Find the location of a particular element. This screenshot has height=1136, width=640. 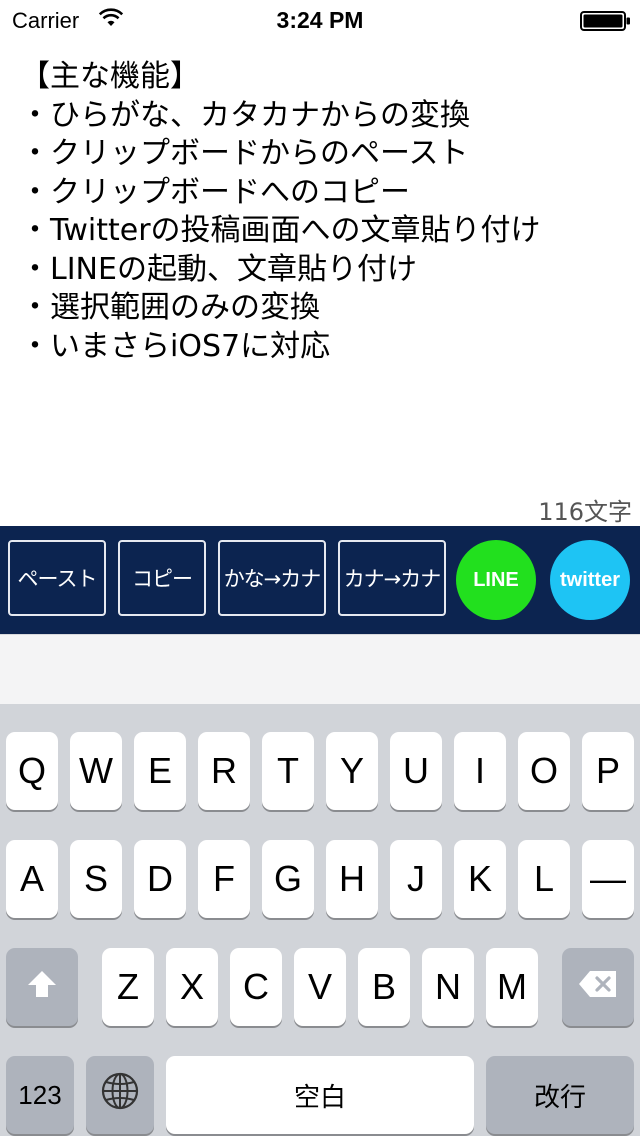

key-l: L is located at coordinates (544, 879).